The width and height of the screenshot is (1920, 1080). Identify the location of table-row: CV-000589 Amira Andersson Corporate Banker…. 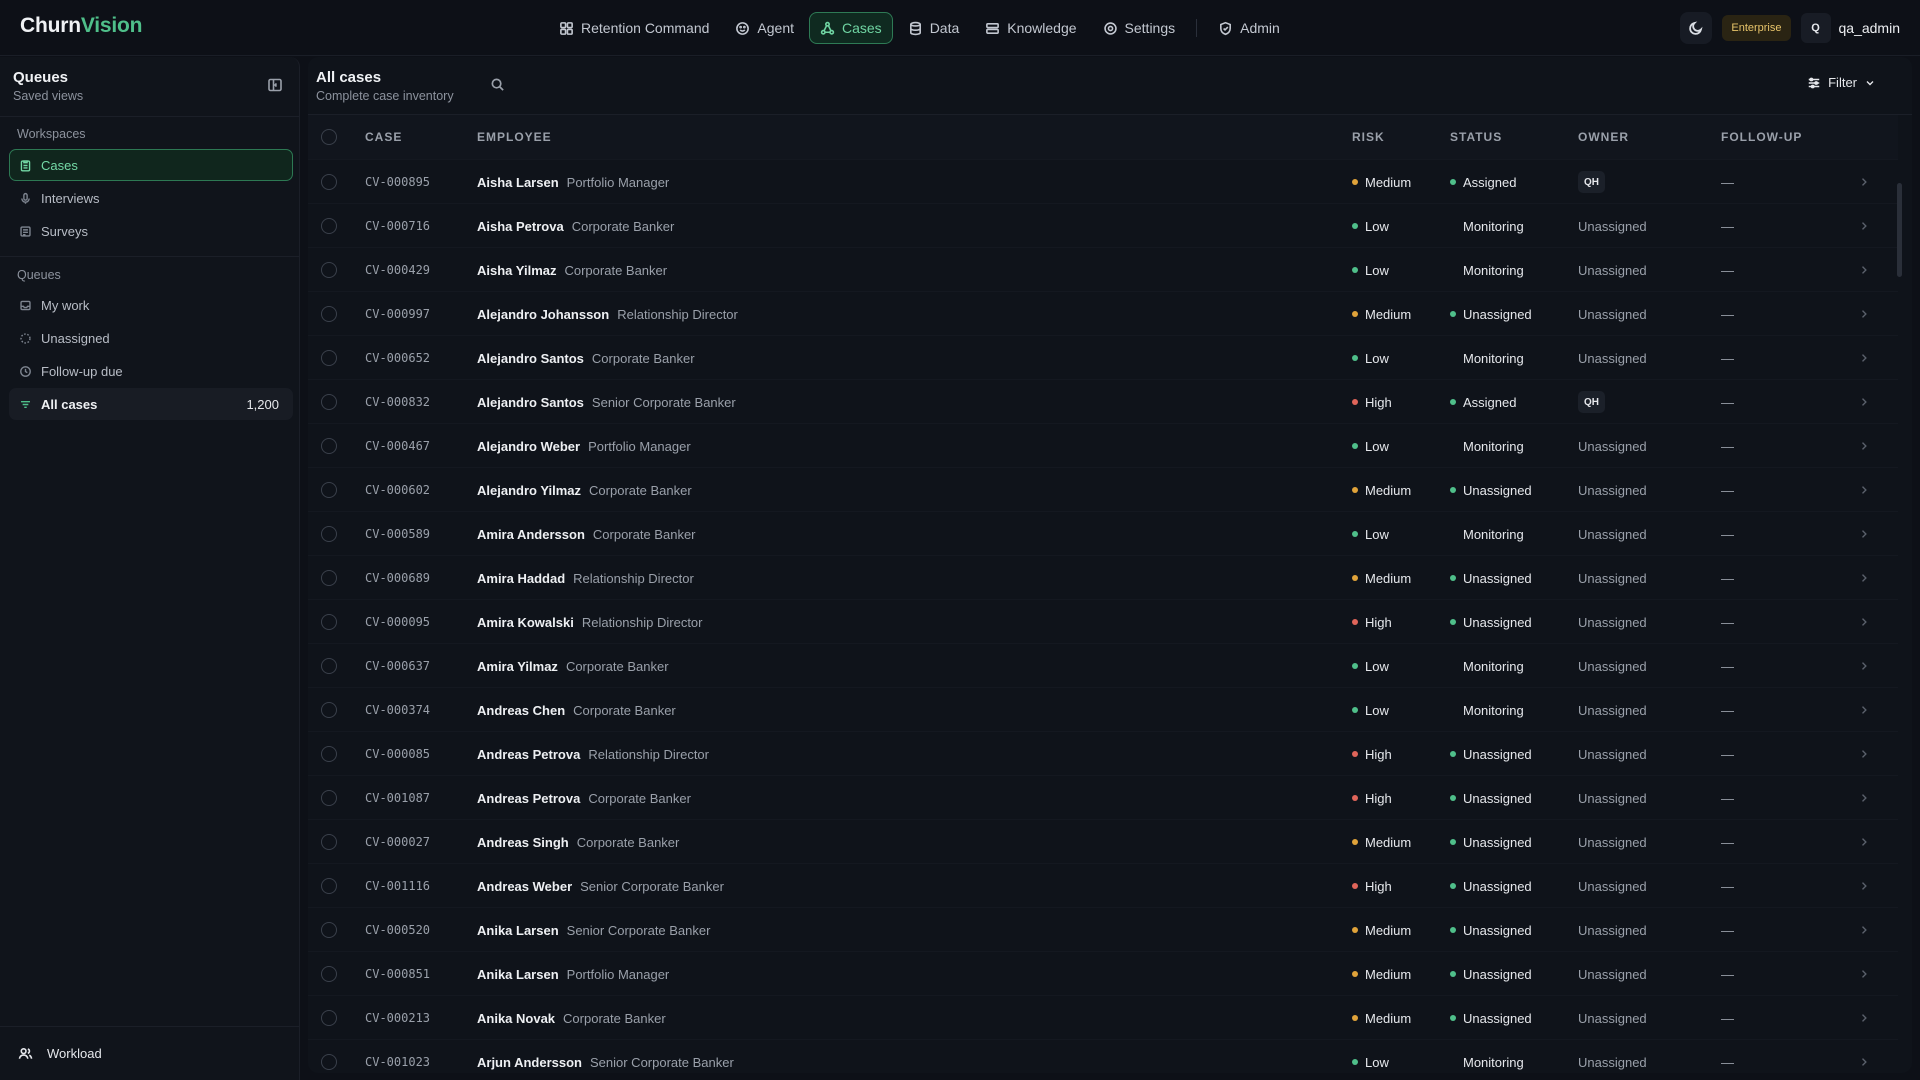
(1103, 533).